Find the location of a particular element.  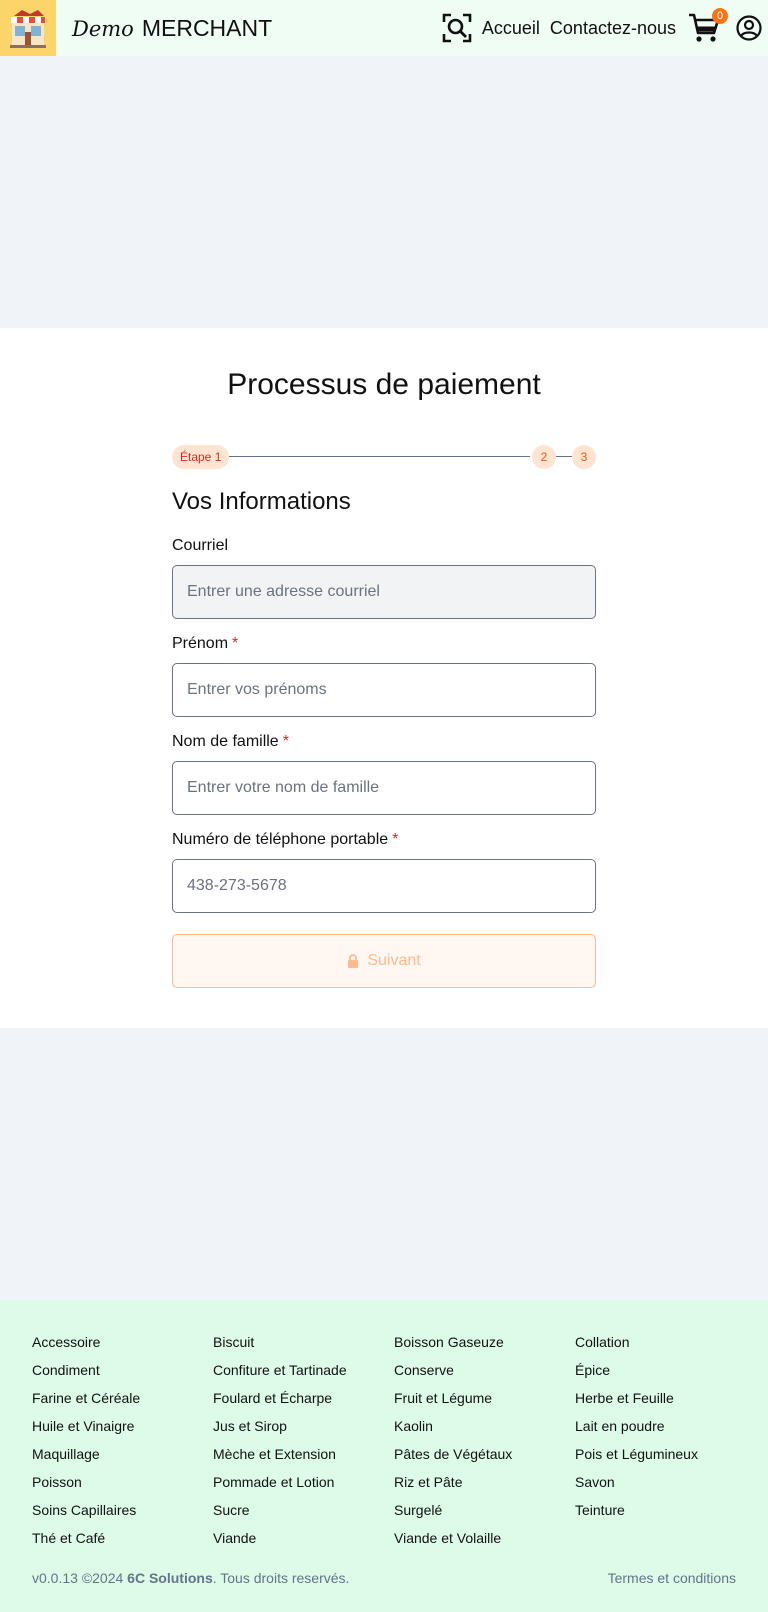

footer-category-link: Viande is located at coordinates (303, 1544).